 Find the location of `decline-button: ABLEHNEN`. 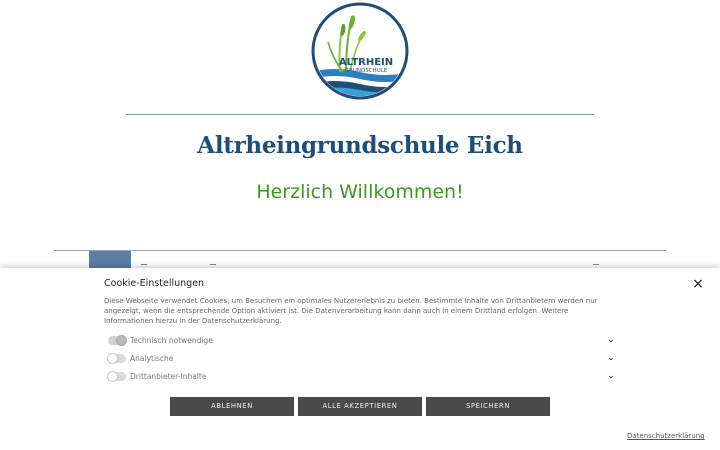

decline-button: ABLEHNEN is located at coordinates (232, 406).